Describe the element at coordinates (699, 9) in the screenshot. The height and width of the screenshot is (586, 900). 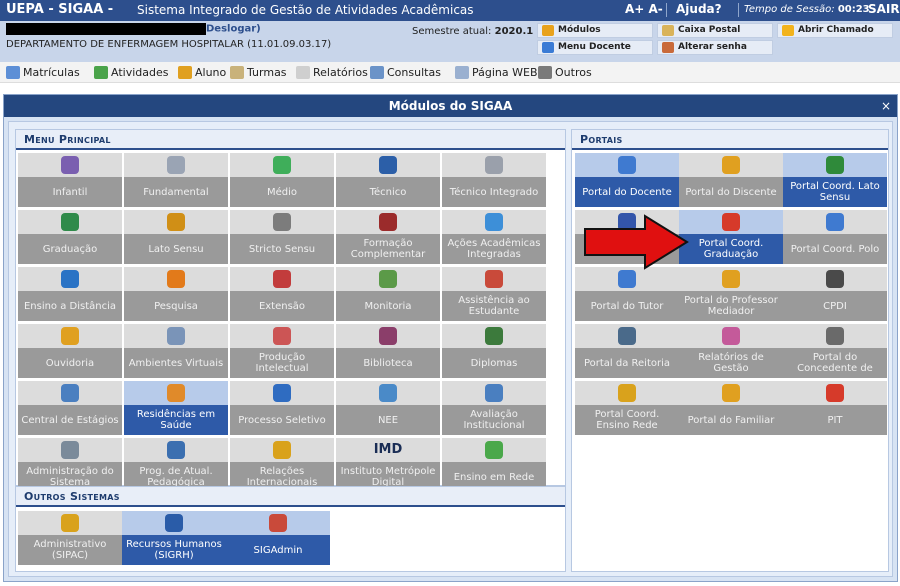
I see `help-link: Ajuda?` at that location.